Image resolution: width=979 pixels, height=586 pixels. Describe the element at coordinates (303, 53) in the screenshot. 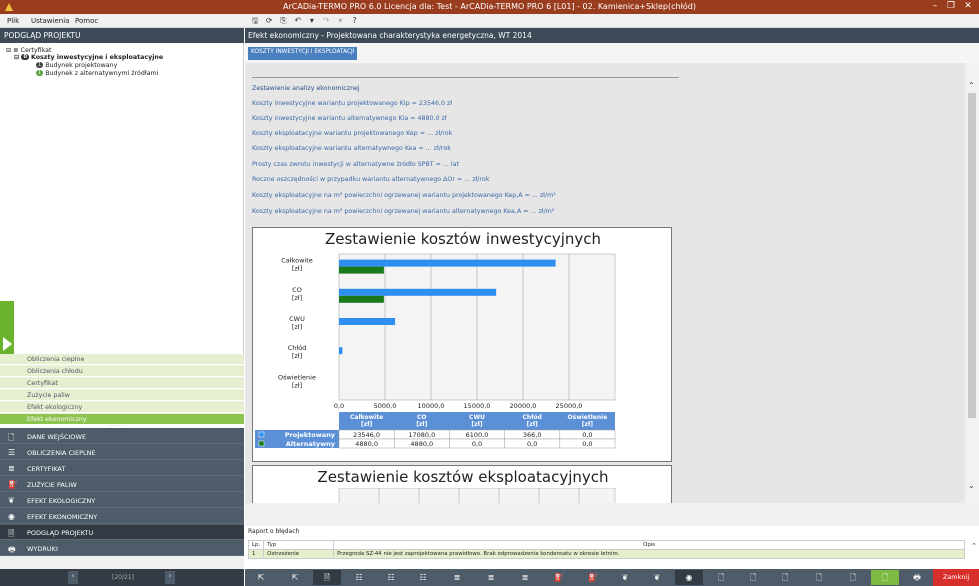

I see `tab-investment-costs: KOSZTY INWESTYCJI I EKSPLOATACJI` at that location.